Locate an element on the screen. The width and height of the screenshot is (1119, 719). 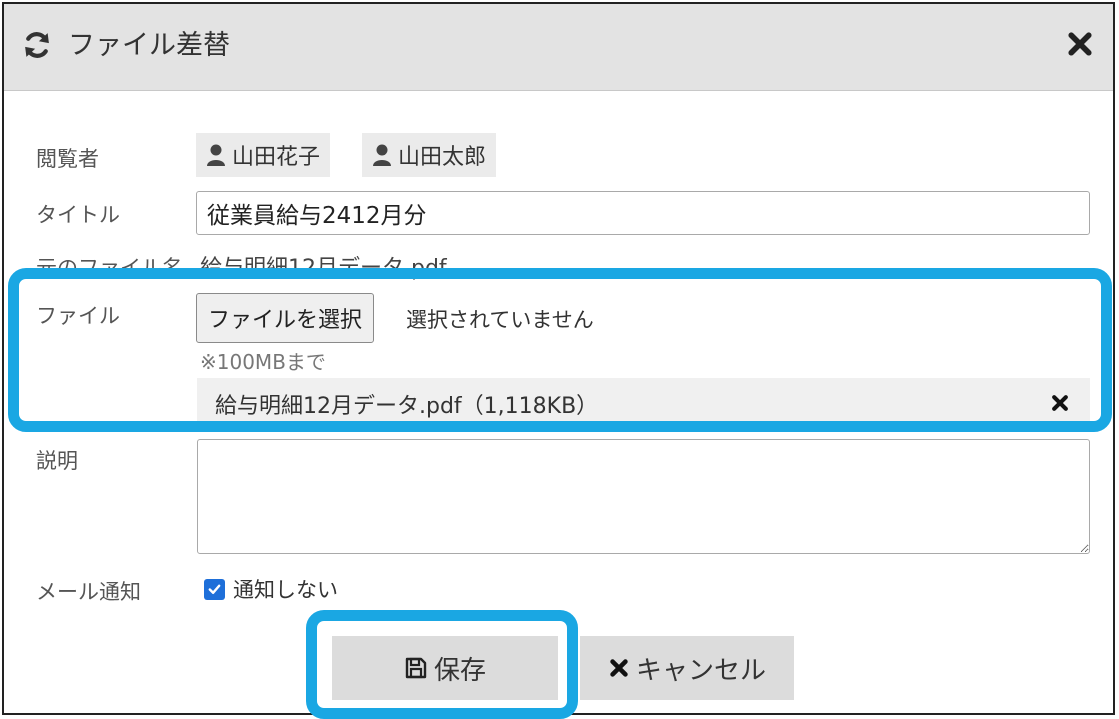
file-label: ファイル is located at coordinates (78, 316).